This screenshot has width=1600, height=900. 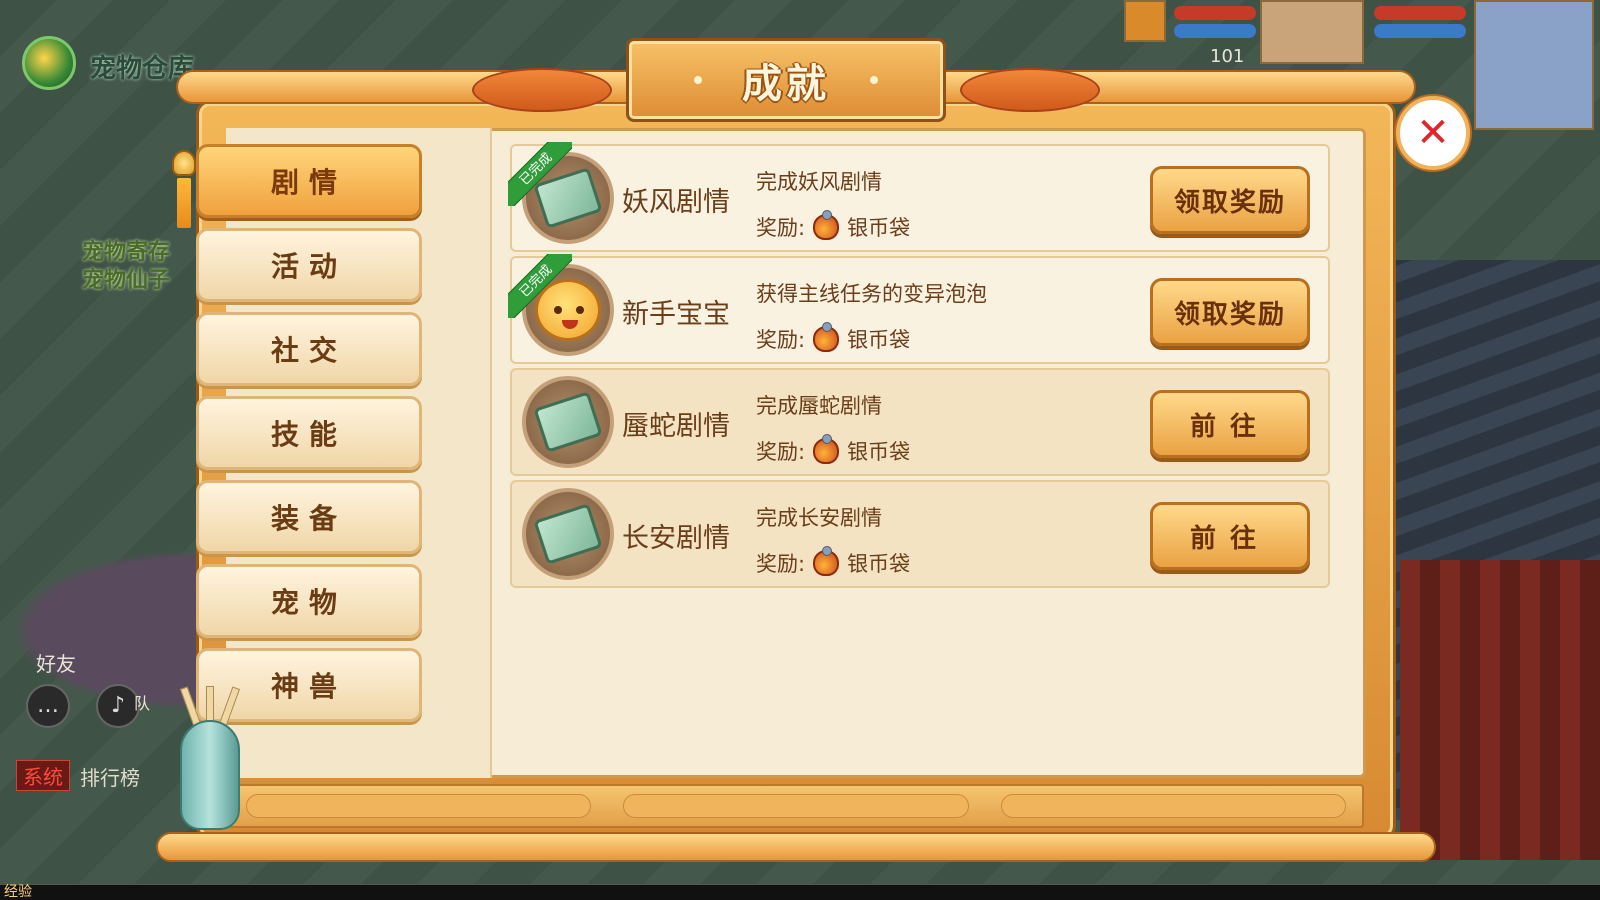 I want to click on tab-pet: 宠物, so click(x=309, y=601).